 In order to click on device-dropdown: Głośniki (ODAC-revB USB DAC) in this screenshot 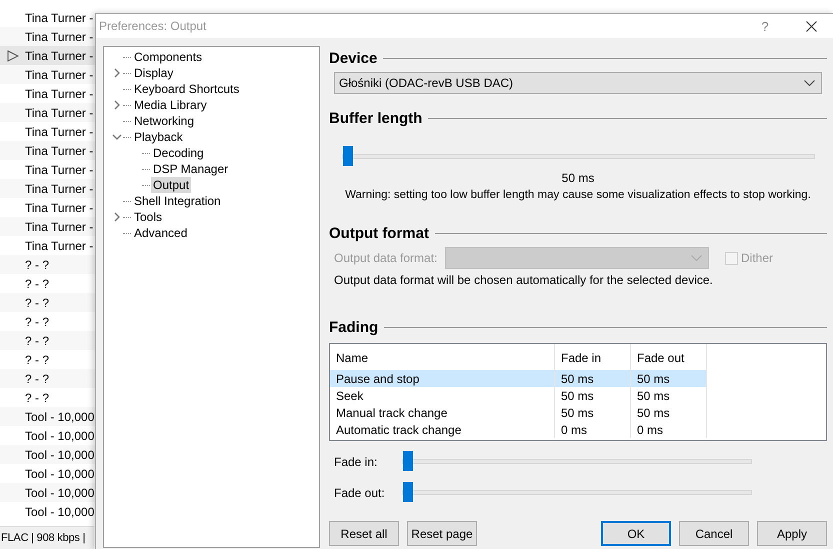, I will do `click(578, 83)`.